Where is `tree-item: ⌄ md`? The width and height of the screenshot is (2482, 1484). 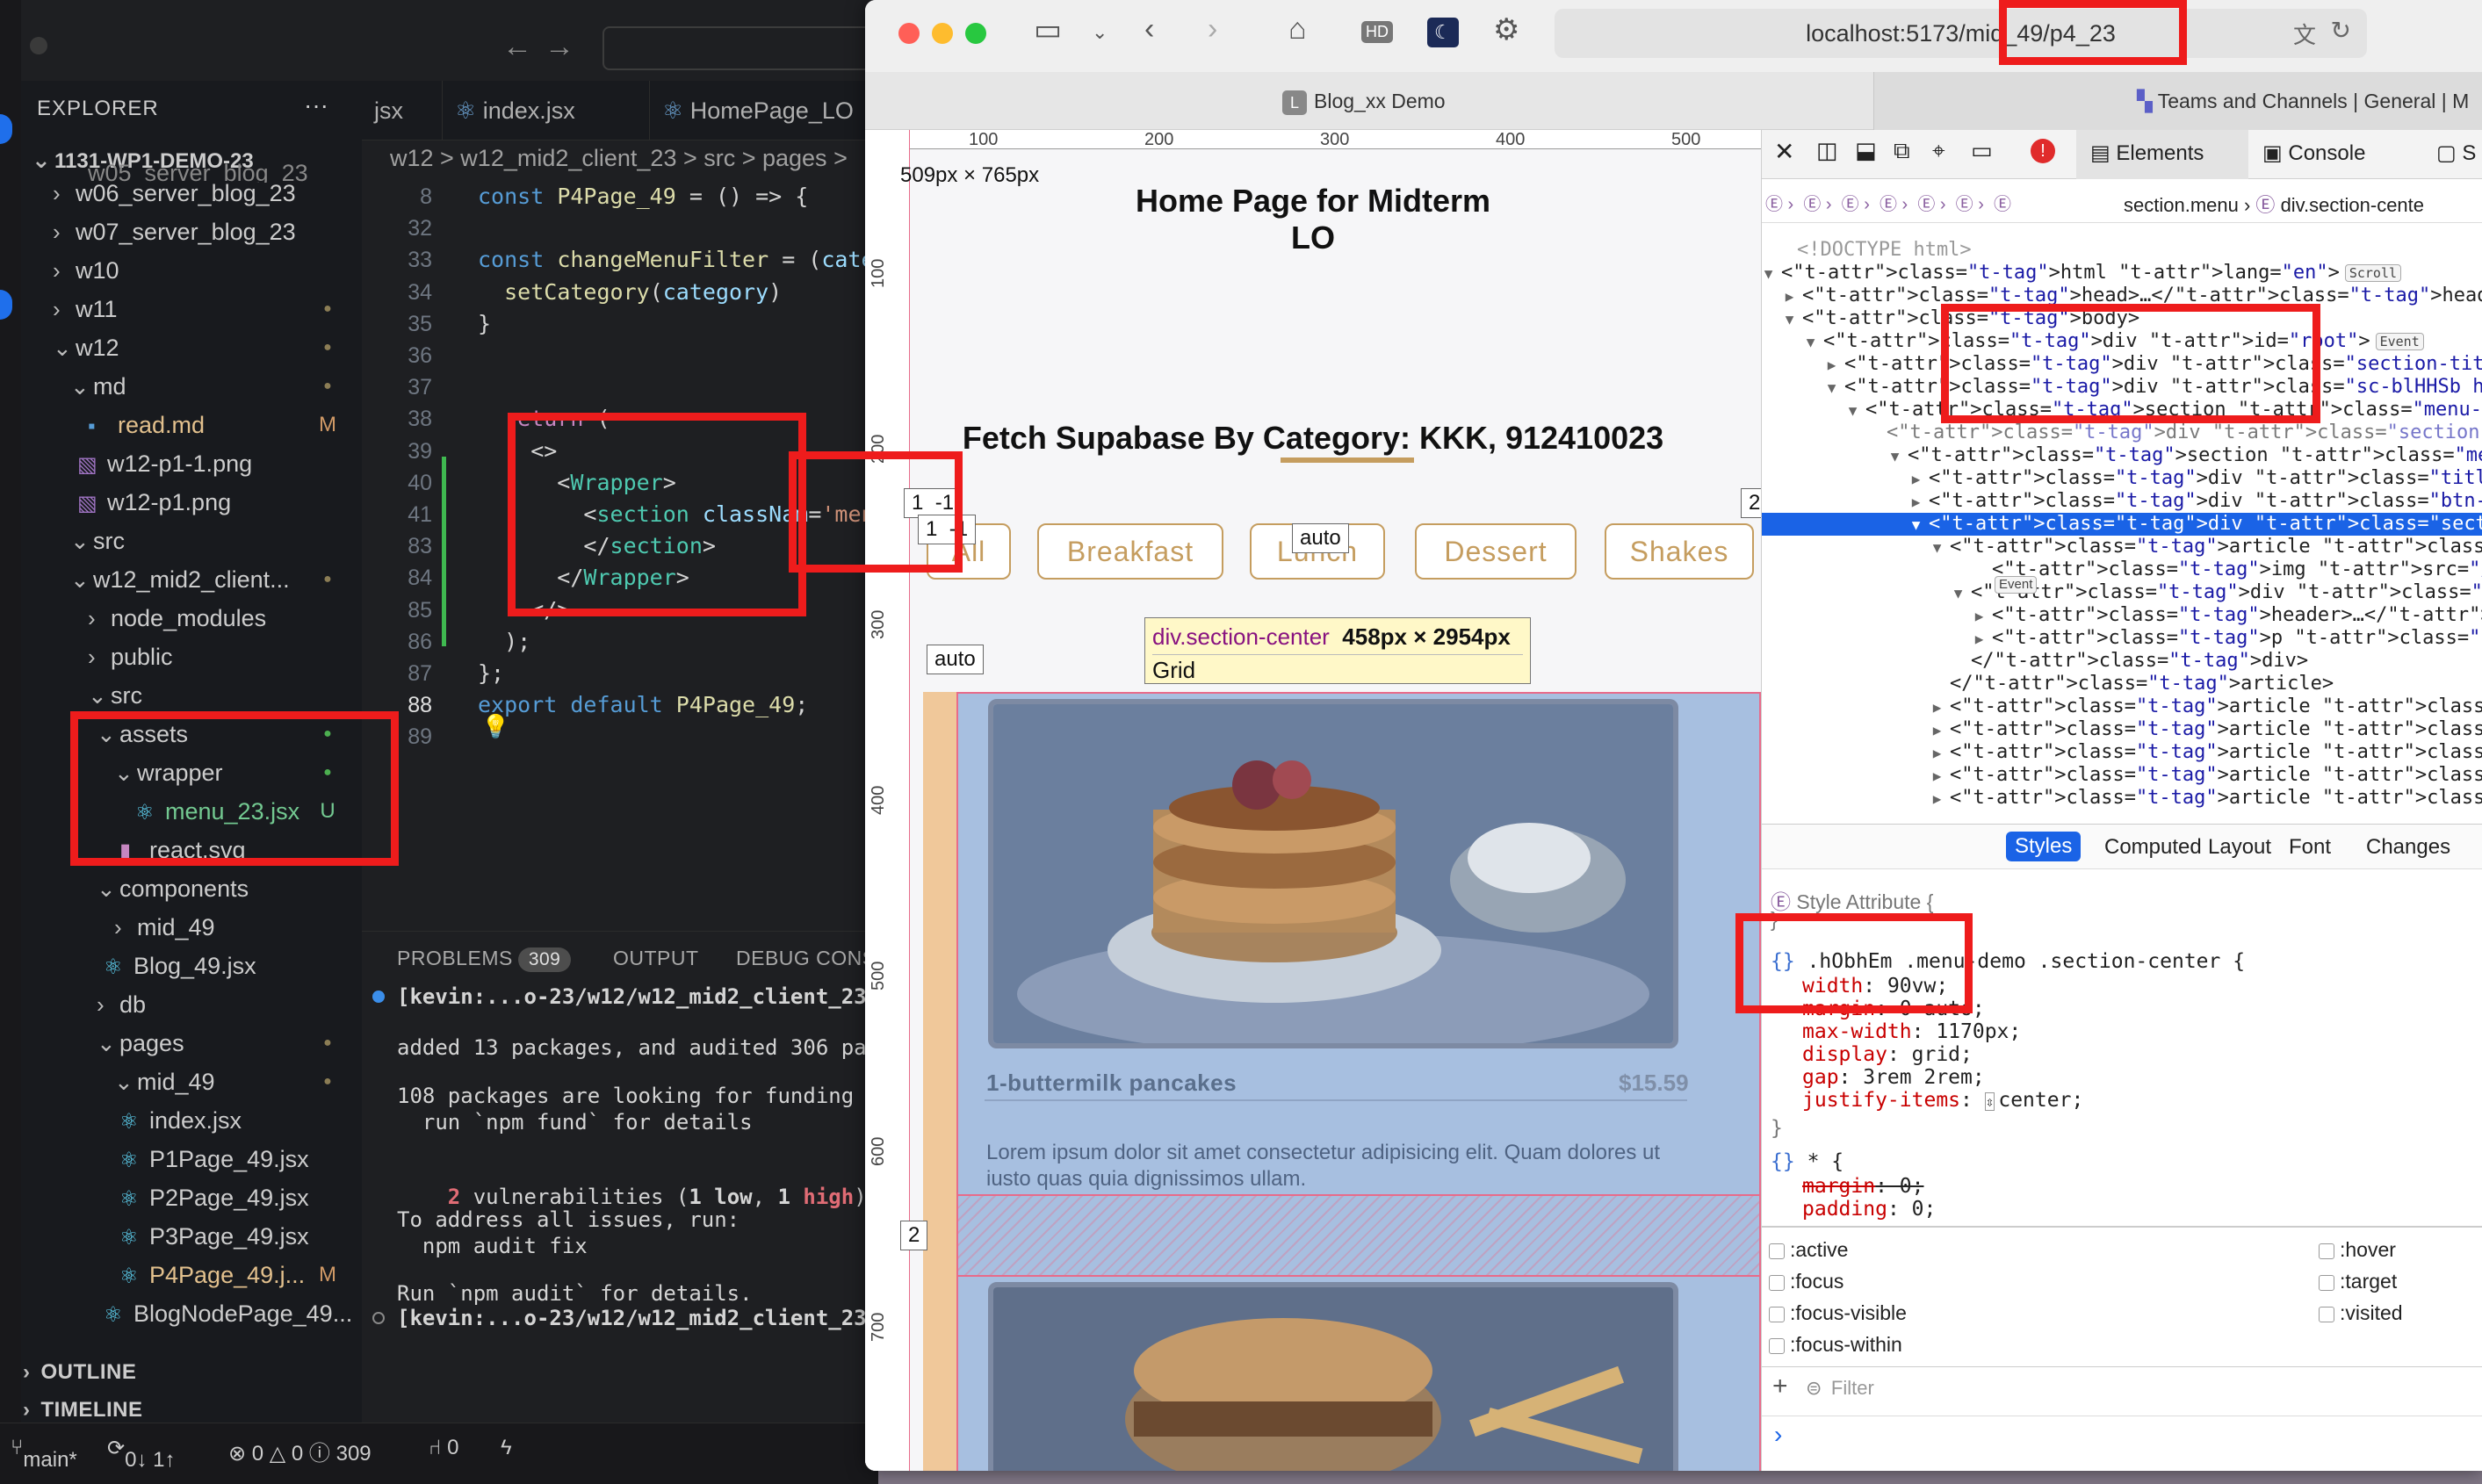 tree-item: ⌄ md is located at coordinates (98, 386).